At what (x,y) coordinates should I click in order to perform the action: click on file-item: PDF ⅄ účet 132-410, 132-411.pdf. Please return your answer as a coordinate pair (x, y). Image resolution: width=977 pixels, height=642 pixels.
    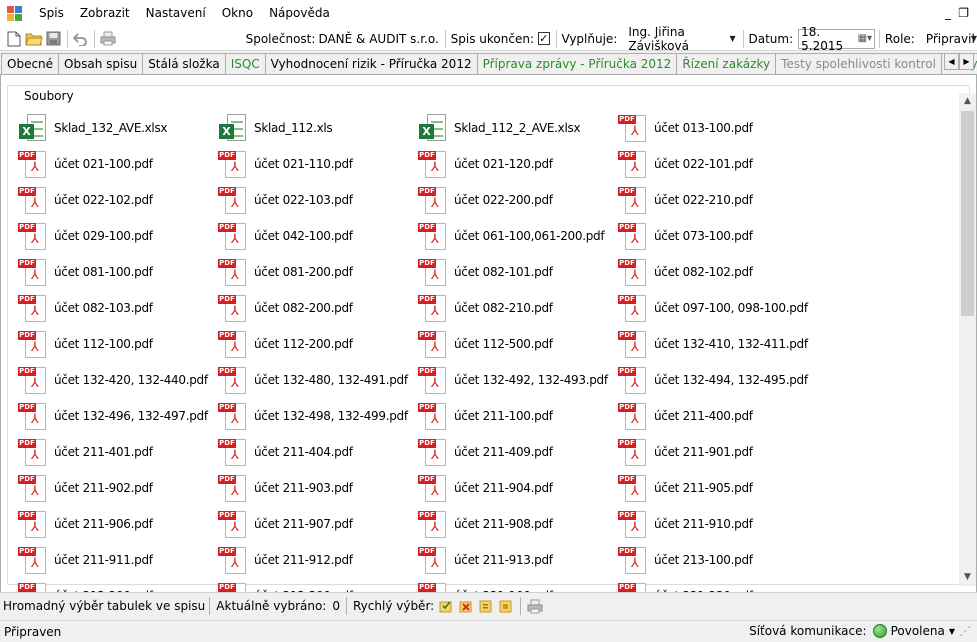
    Looking at the image, I should click on (716, 344).